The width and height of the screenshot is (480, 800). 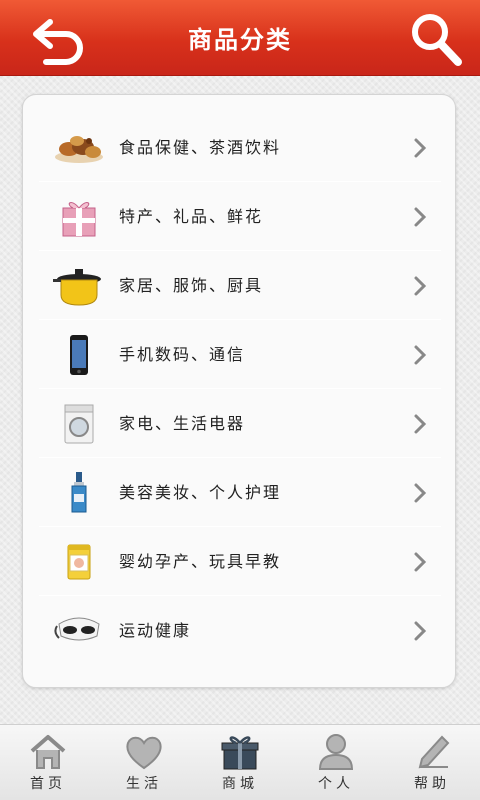 I want to click on category-item-phones: 手机数码、通信, so click(x=240, y=354).